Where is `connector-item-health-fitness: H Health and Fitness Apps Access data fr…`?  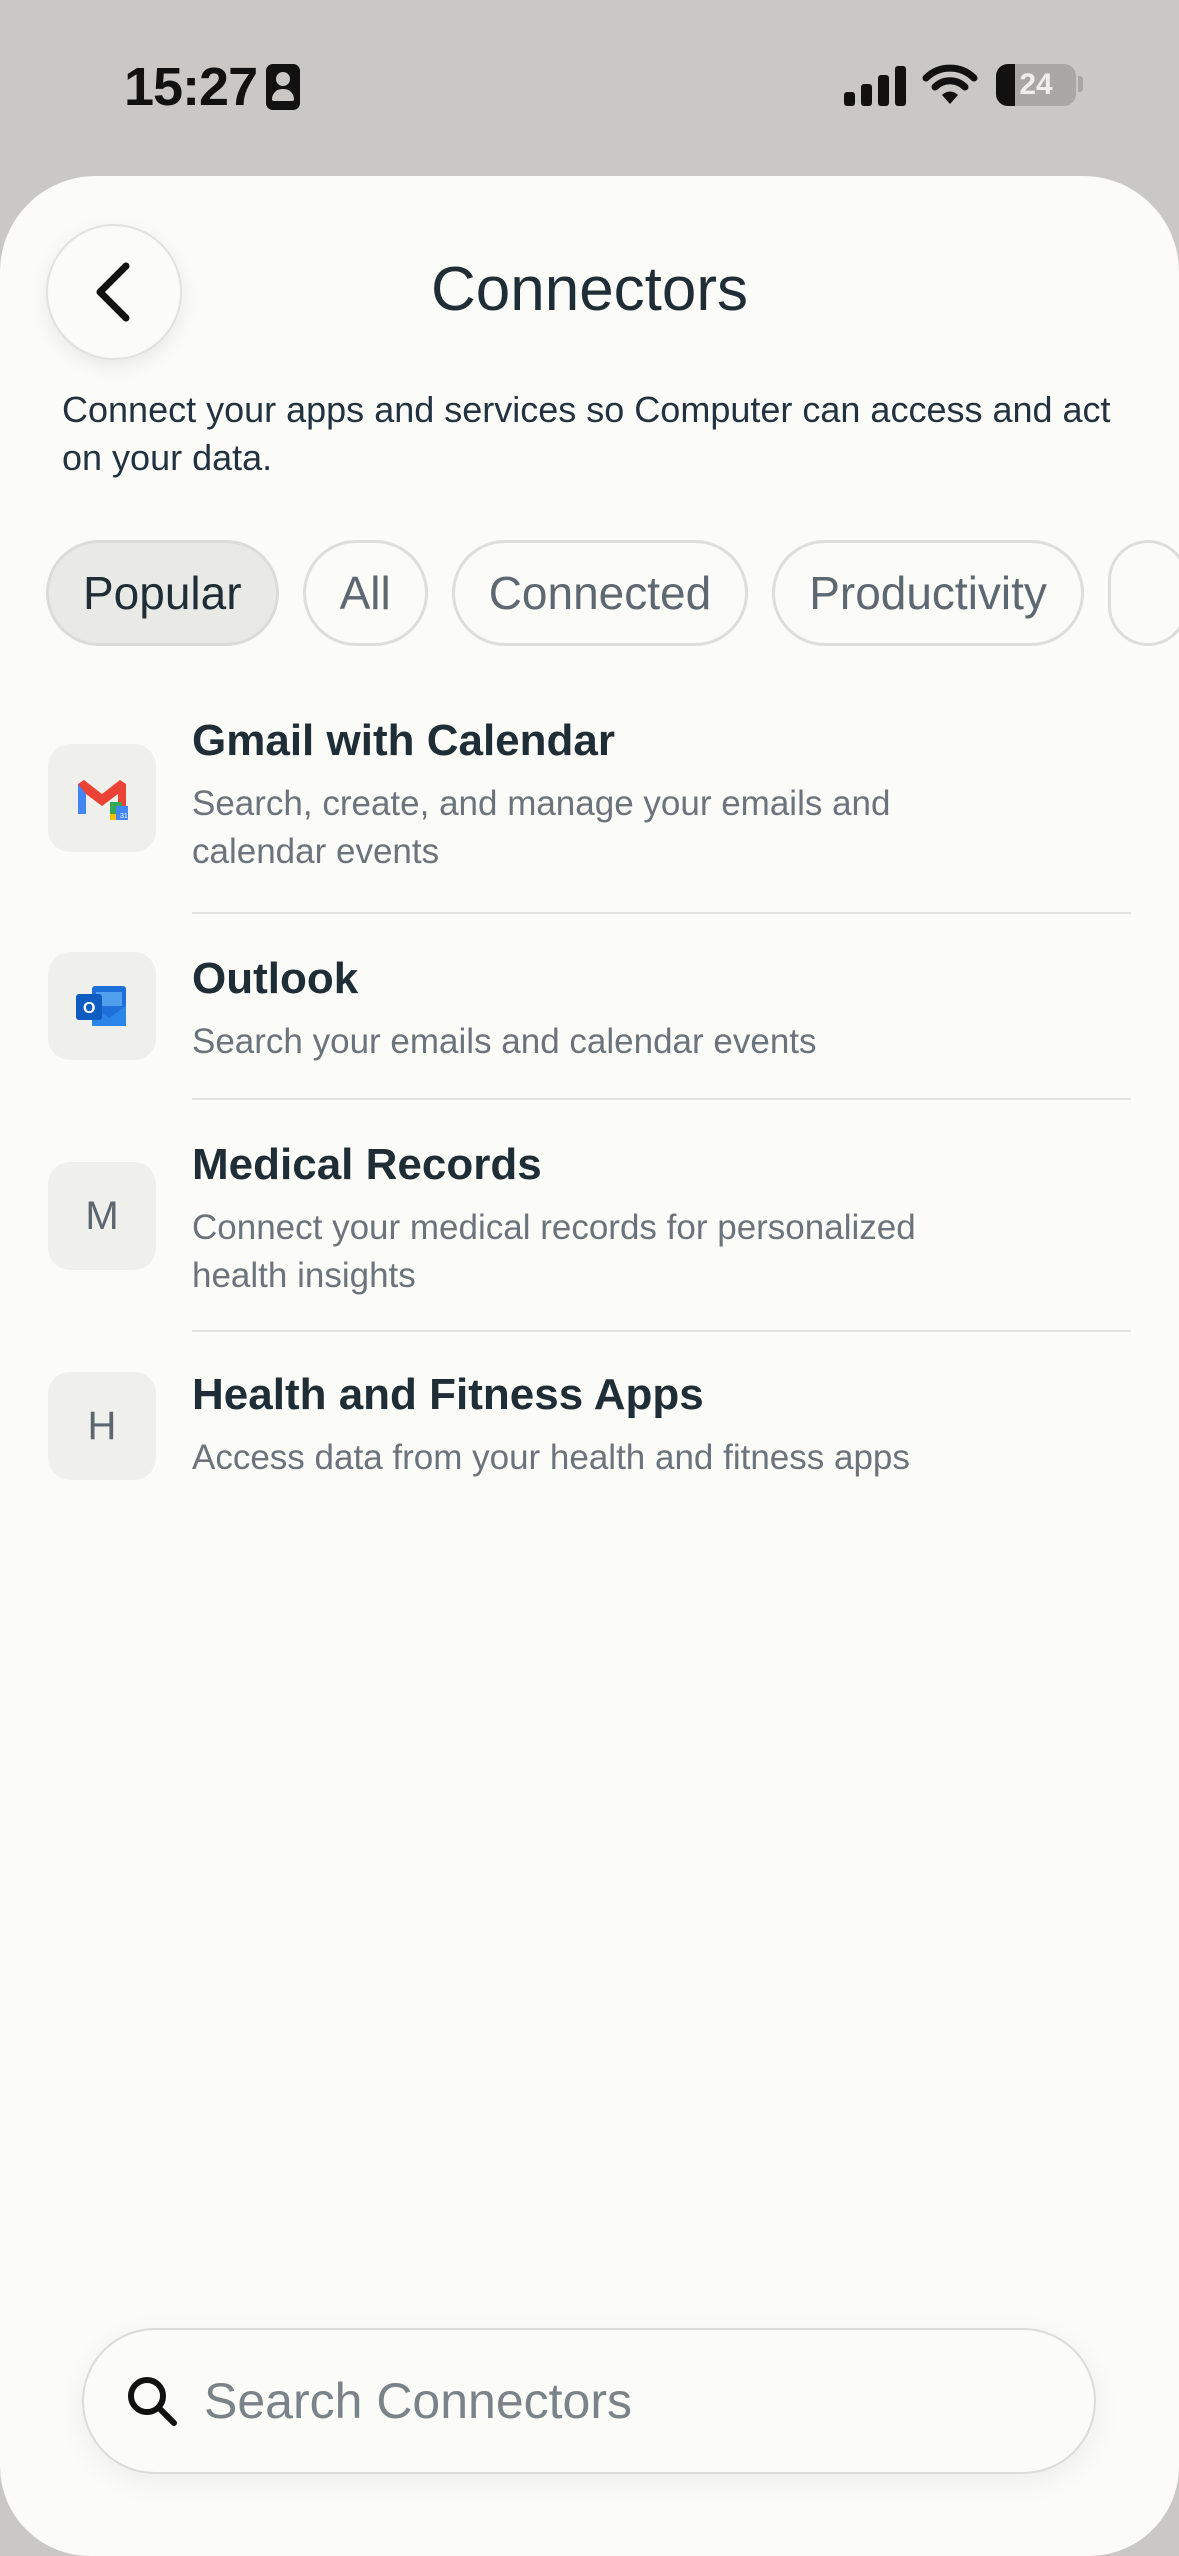
connector-item-health-fitness: H Health and Fitness Apps Access data fr… is located at coordinates (589, 1433).